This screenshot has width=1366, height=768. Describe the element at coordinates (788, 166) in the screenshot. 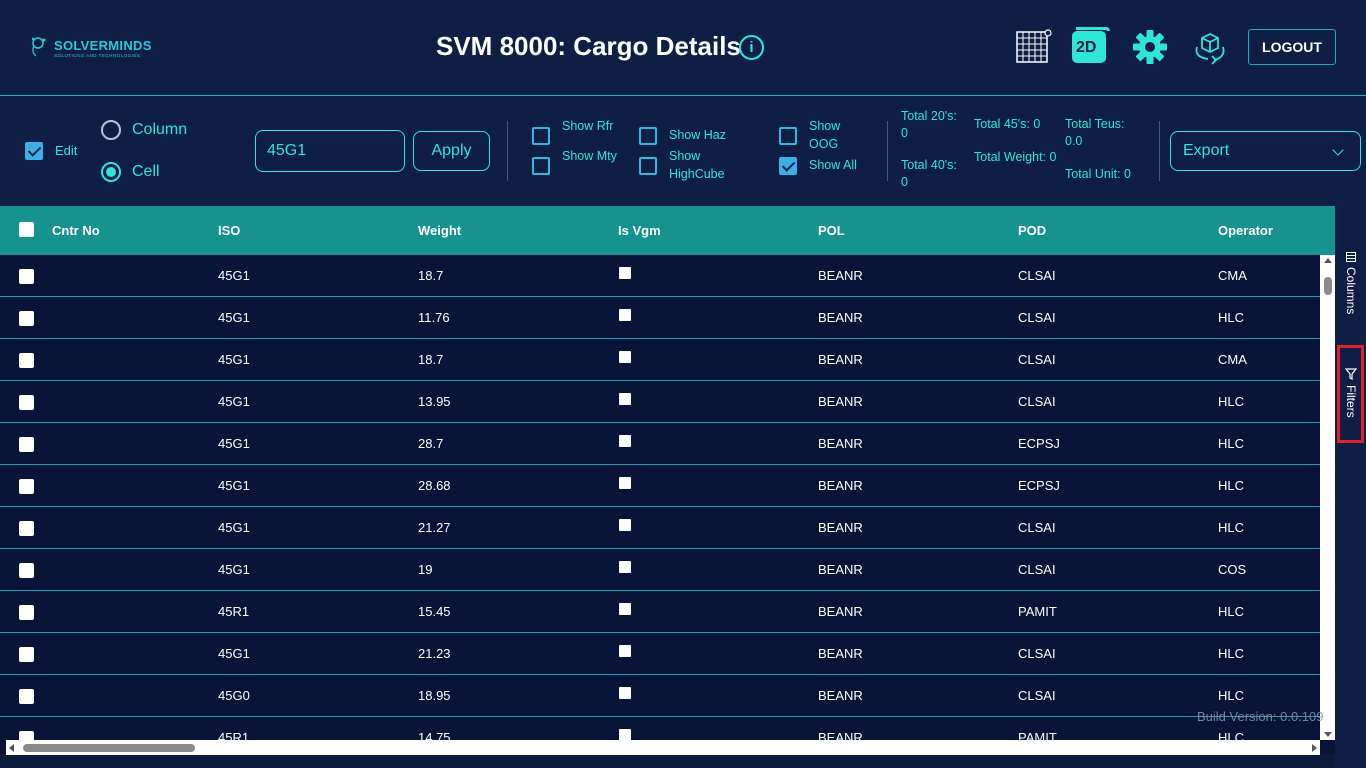

I see `show-all-checkbox` at that location.